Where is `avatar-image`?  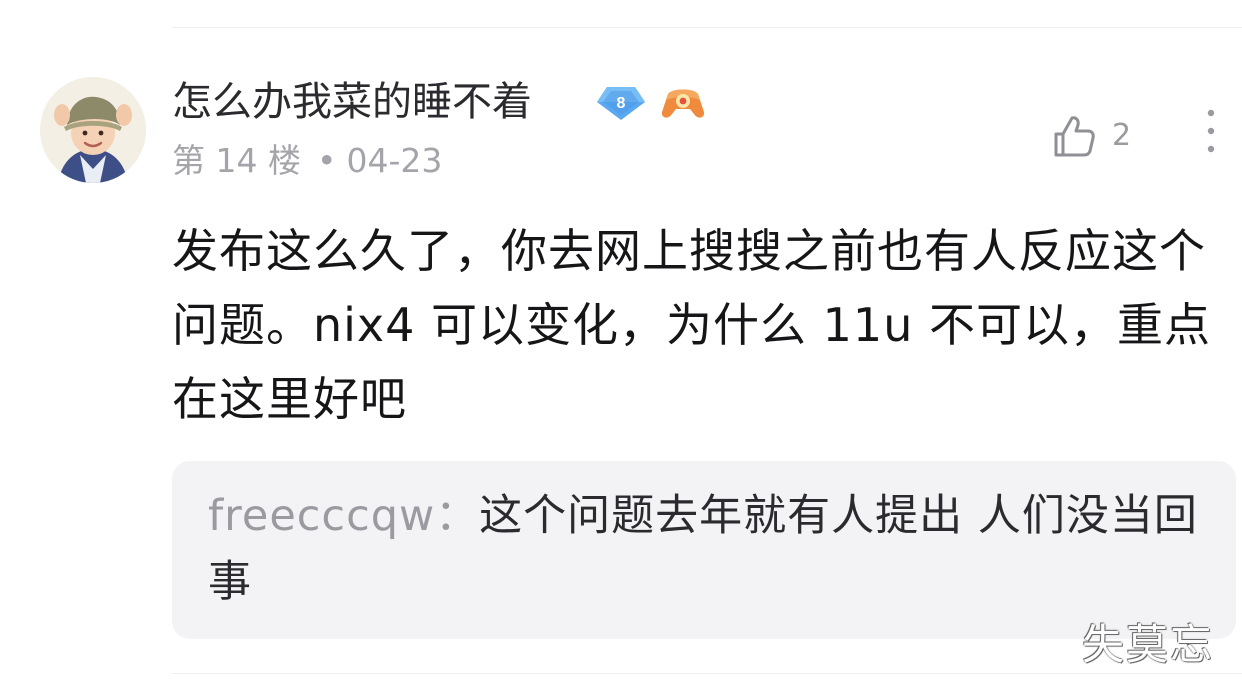 avatar-image is located at coordinates (93, 130).